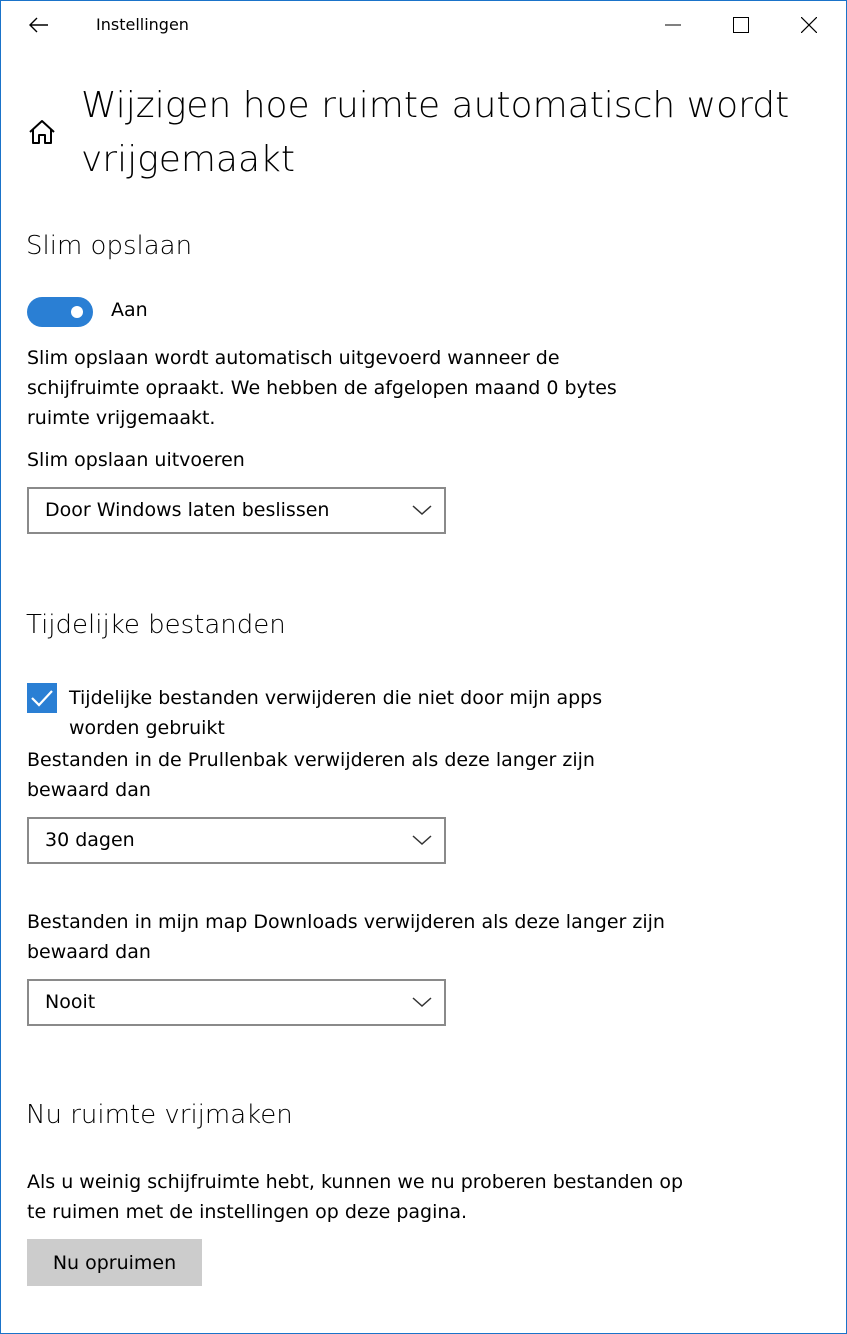 This screenshot has height=1334, width=847. I want to click on downloads-dropdown: Nooit, so click(236, 1002).